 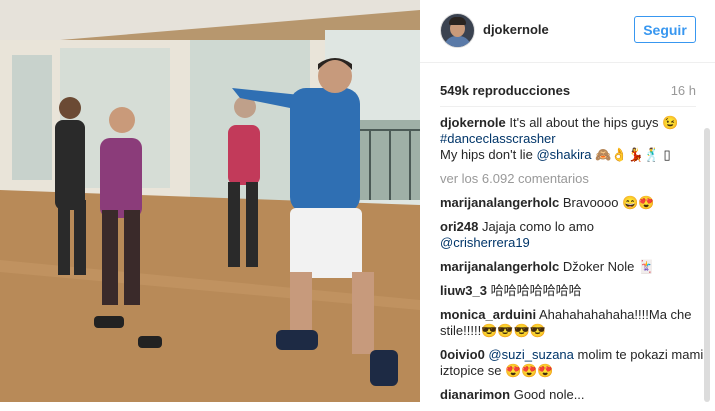 I want to click on follow-button: Seguir, so click(x=665, y=29).